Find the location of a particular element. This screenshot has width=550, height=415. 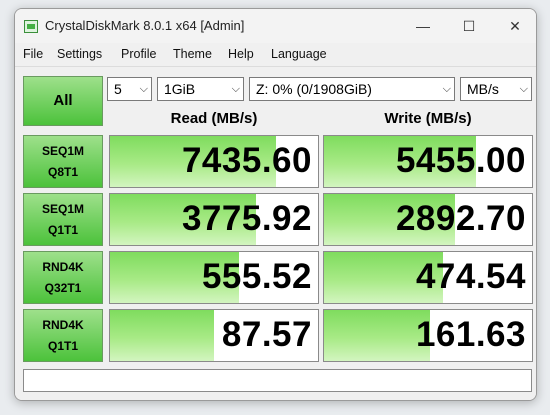

test-button-seq1m-q8t1: SEQ1M Q8T1 is located at coordinates (63, 161).